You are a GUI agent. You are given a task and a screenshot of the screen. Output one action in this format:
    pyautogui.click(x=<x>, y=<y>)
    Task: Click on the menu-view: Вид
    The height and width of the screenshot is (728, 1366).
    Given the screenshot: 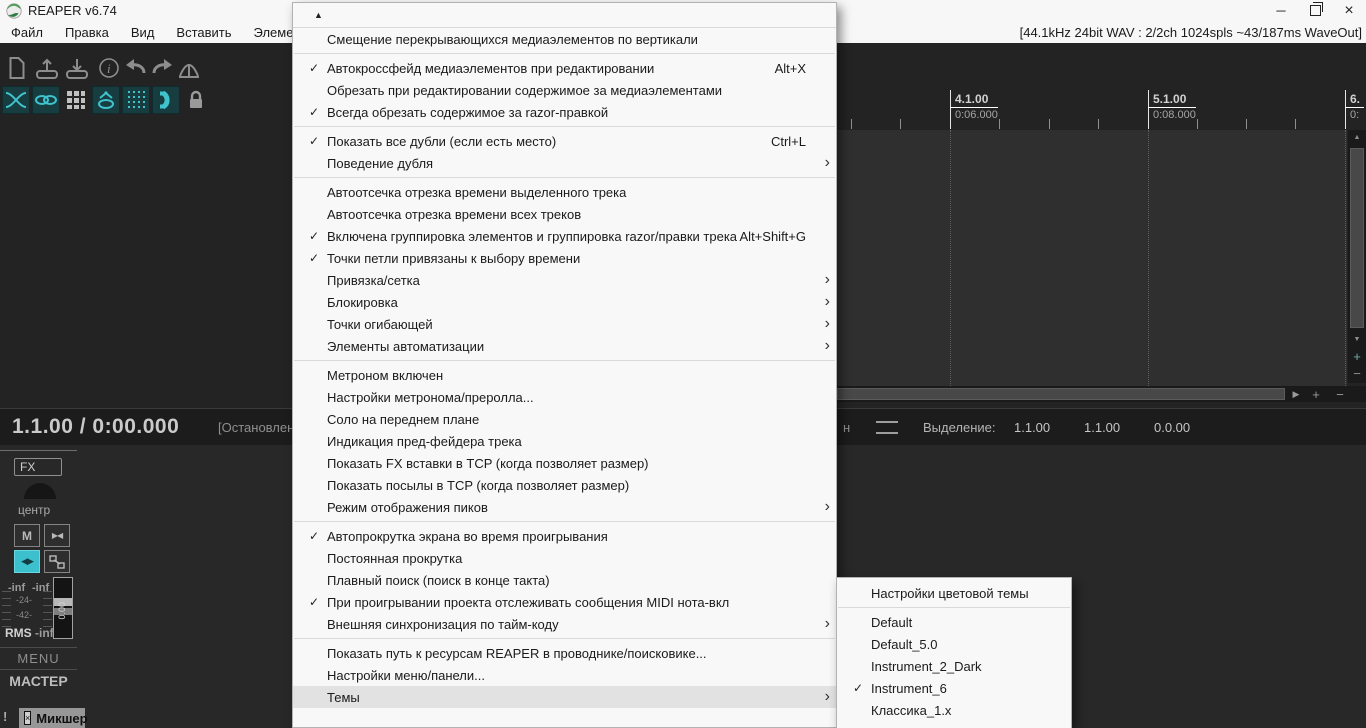 What is the action you would take?
    pyautogui.click(x=143, y=32)
    